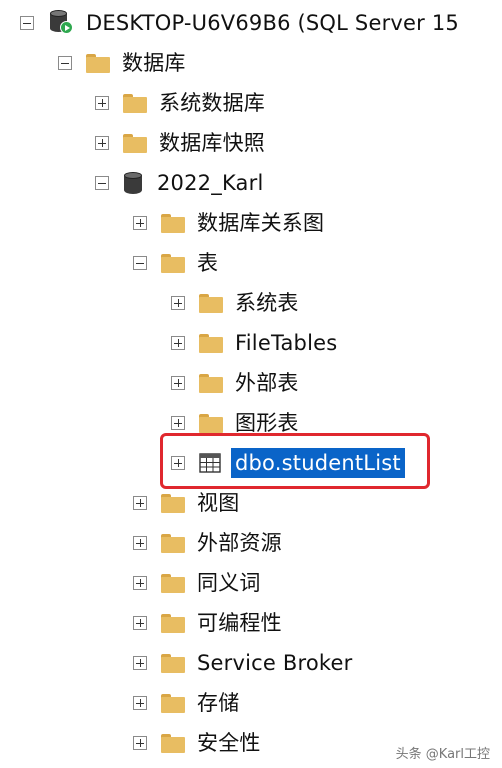 The width and height of the screenshot is (502, 768). I want to click on watermark: 头条 @Karl工控, so click(442, 754).